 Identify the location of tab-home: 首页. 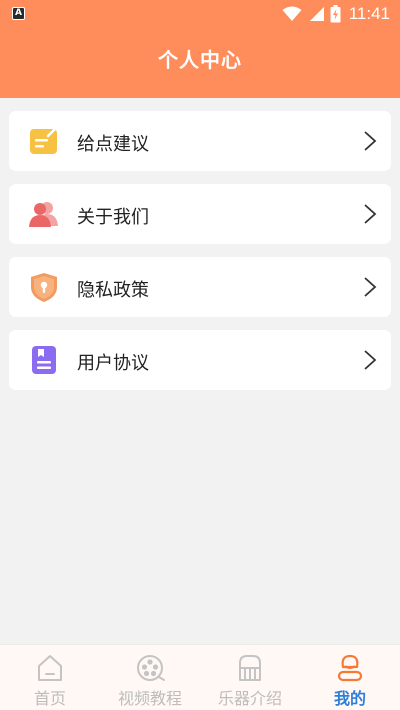
(50, 677).